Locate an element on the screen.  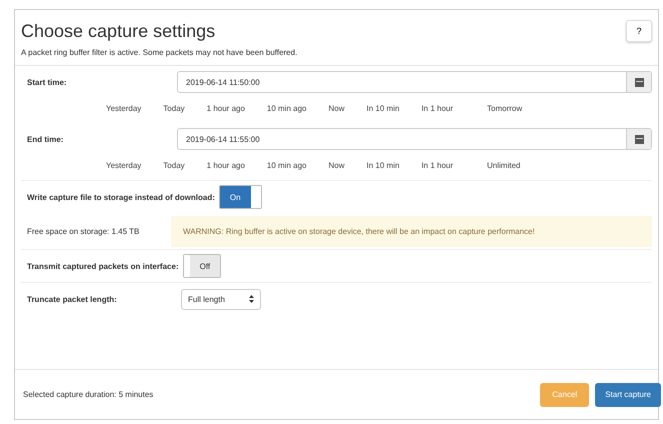
notice-text: A packet ring buffer filter is active. Some packets may not have been buffered. is located at coordinates (159, 52).